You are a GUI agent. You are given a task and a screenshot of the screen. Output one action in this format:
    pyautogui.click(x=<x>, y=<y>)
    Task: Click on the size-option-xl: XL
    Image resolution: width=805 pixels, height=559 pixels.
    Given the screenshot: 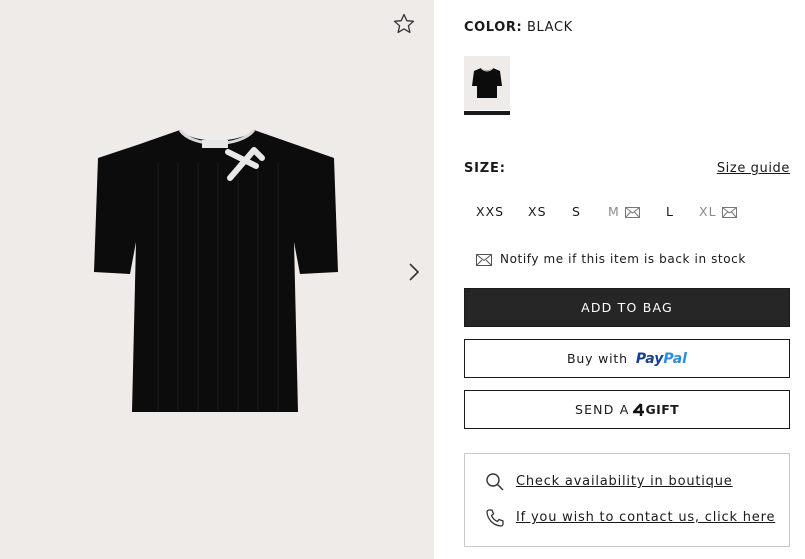 What is the action you would take?
    pyautogui.click(x=718, y=211)
    